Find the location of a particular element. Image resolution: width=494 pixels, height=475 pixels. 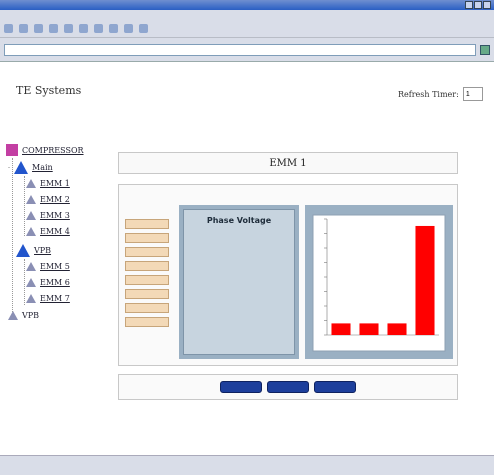

tree-item: VPB is located at coordinates (23, 315).